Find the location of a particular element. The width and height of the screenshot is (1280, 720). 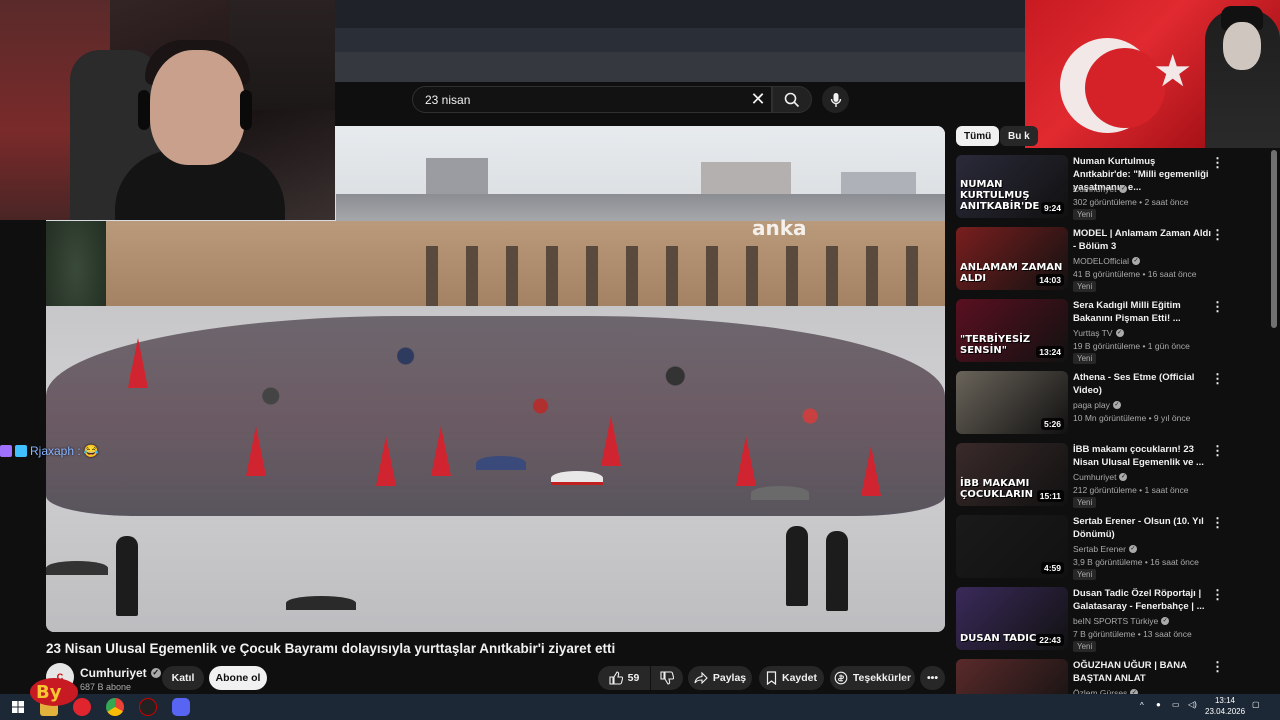

more-actions-button: ••• is located at coordinates (932, 678).